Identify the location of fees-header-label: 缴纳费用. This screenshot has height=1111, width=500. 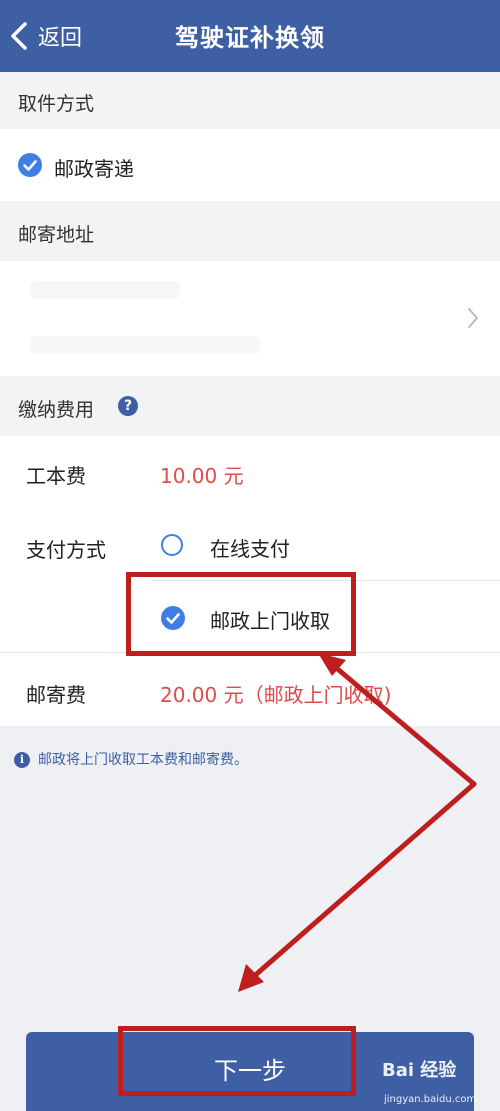
(56, 410).